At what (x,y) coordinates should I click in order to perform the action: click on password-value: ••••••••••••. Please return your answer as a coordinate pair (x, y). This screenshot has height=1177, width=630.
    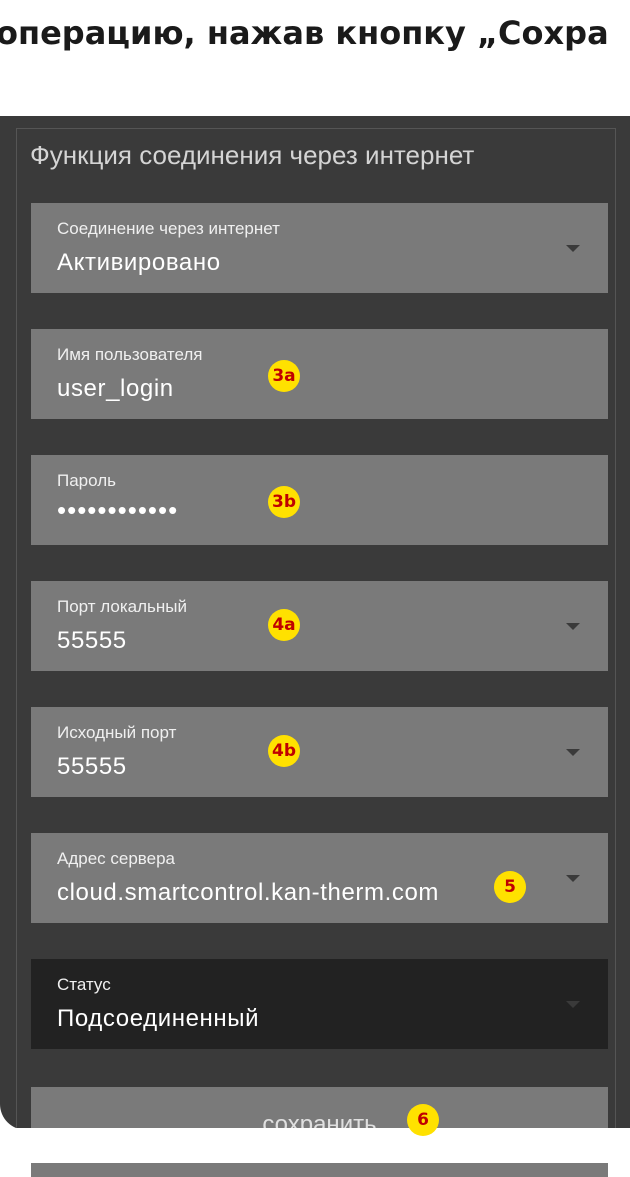
    Looking at the image, I should click on (118, 510).